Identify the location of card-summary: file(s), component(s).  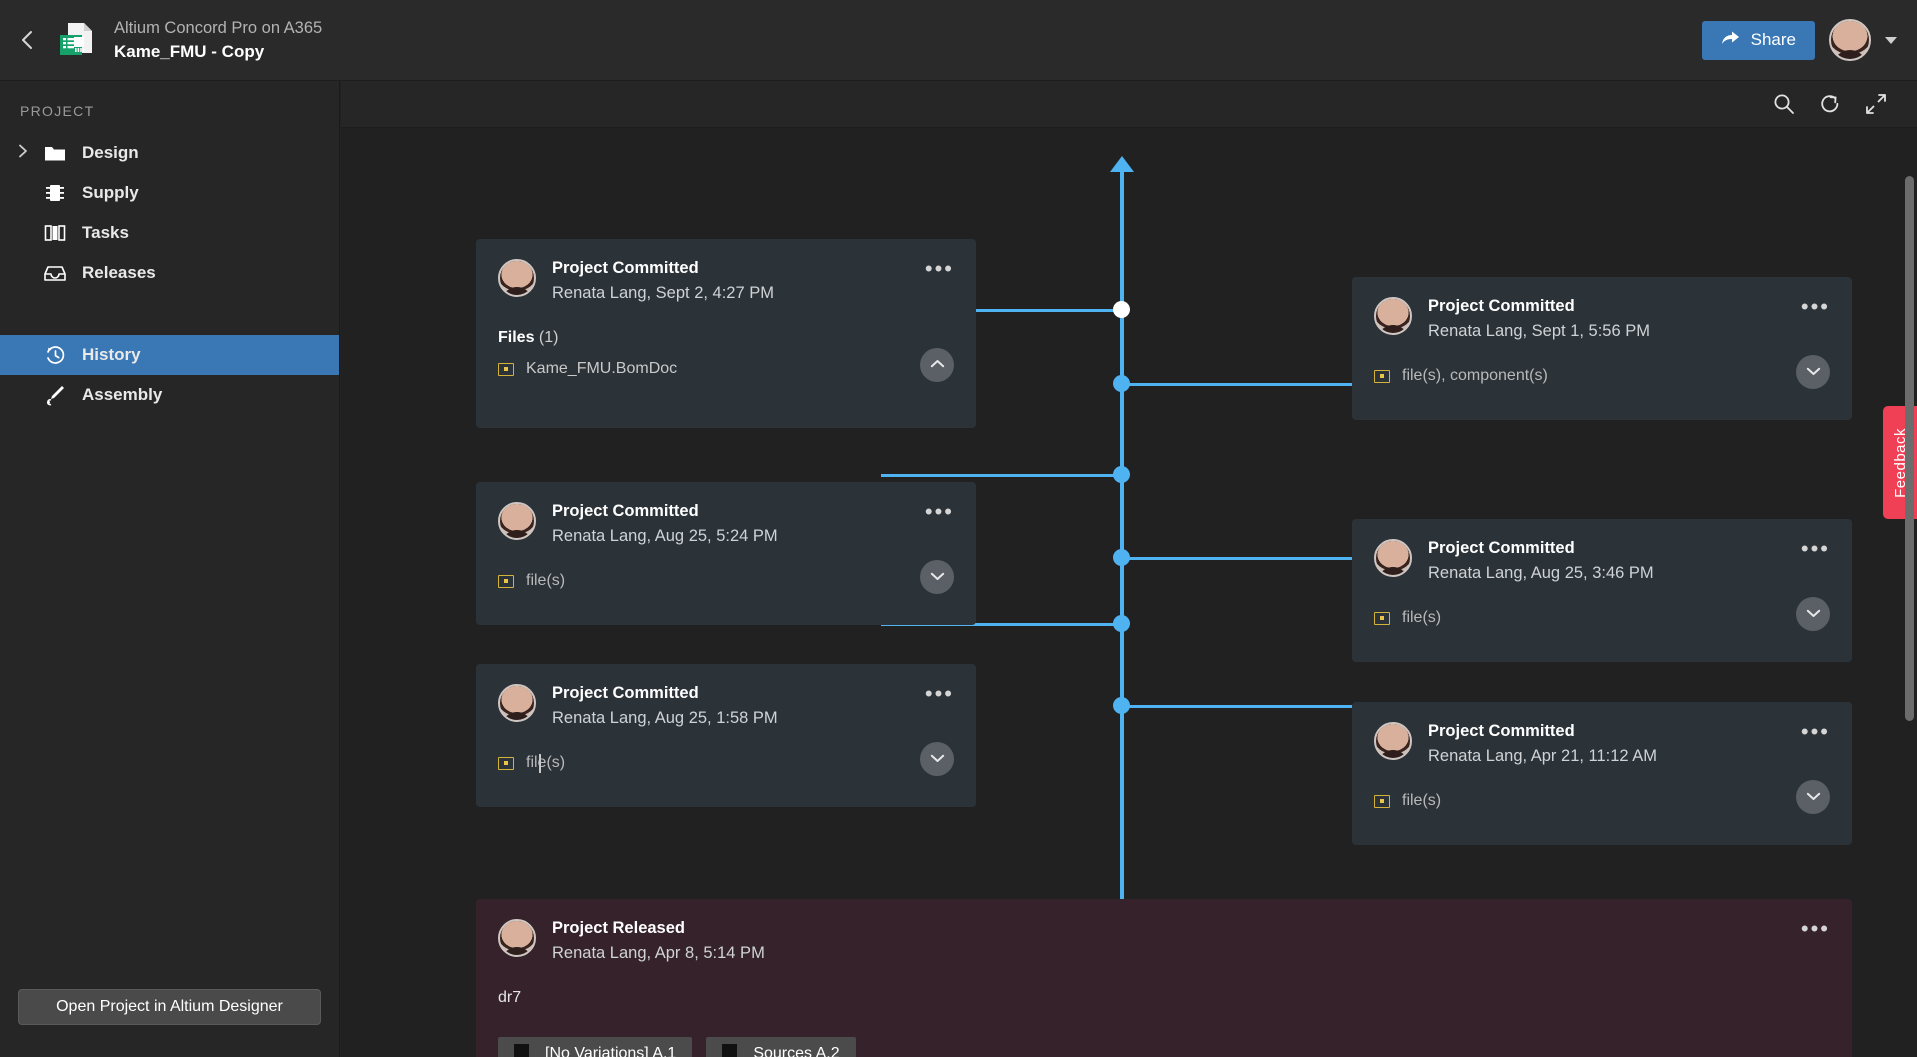
(1602, 376).